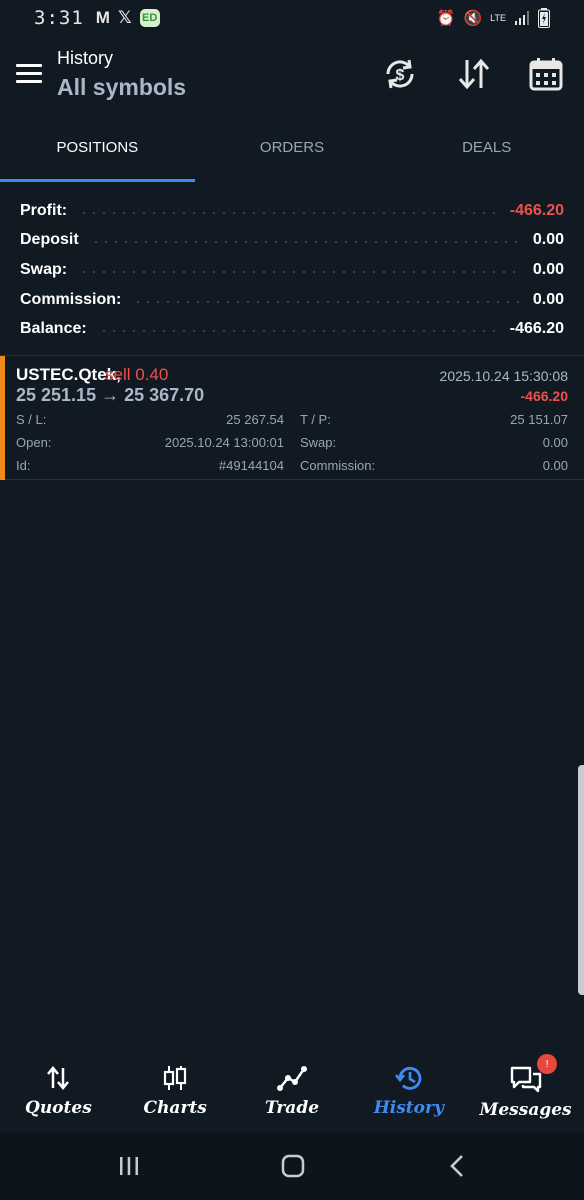  What do you see at coordinates (149, 18) in the screenshot?
I see `app-notification-icon: ED` at bounding box center [149, 18].